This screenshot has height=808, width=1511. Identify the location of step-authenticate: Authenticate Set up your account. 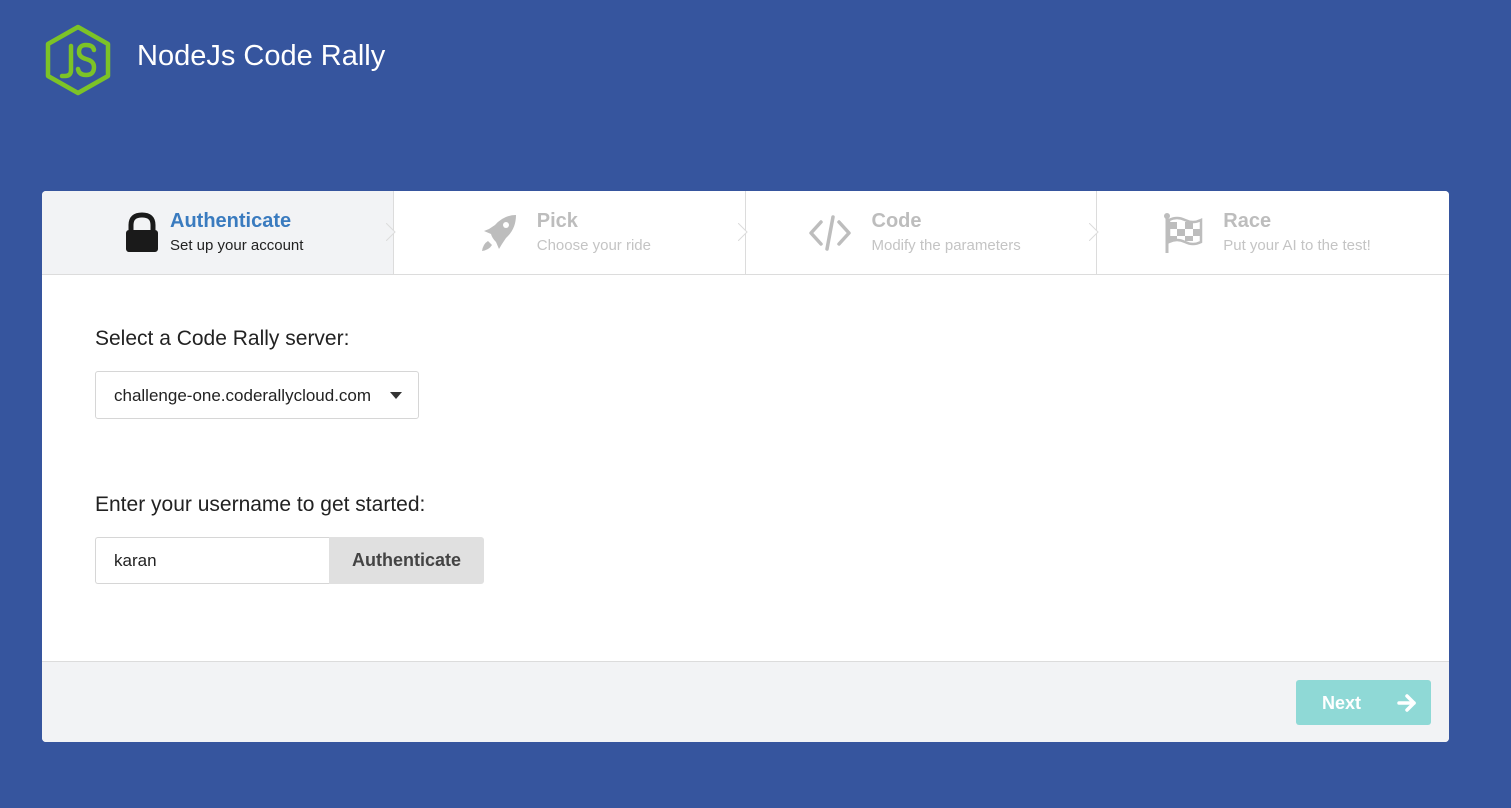
(219, 232).